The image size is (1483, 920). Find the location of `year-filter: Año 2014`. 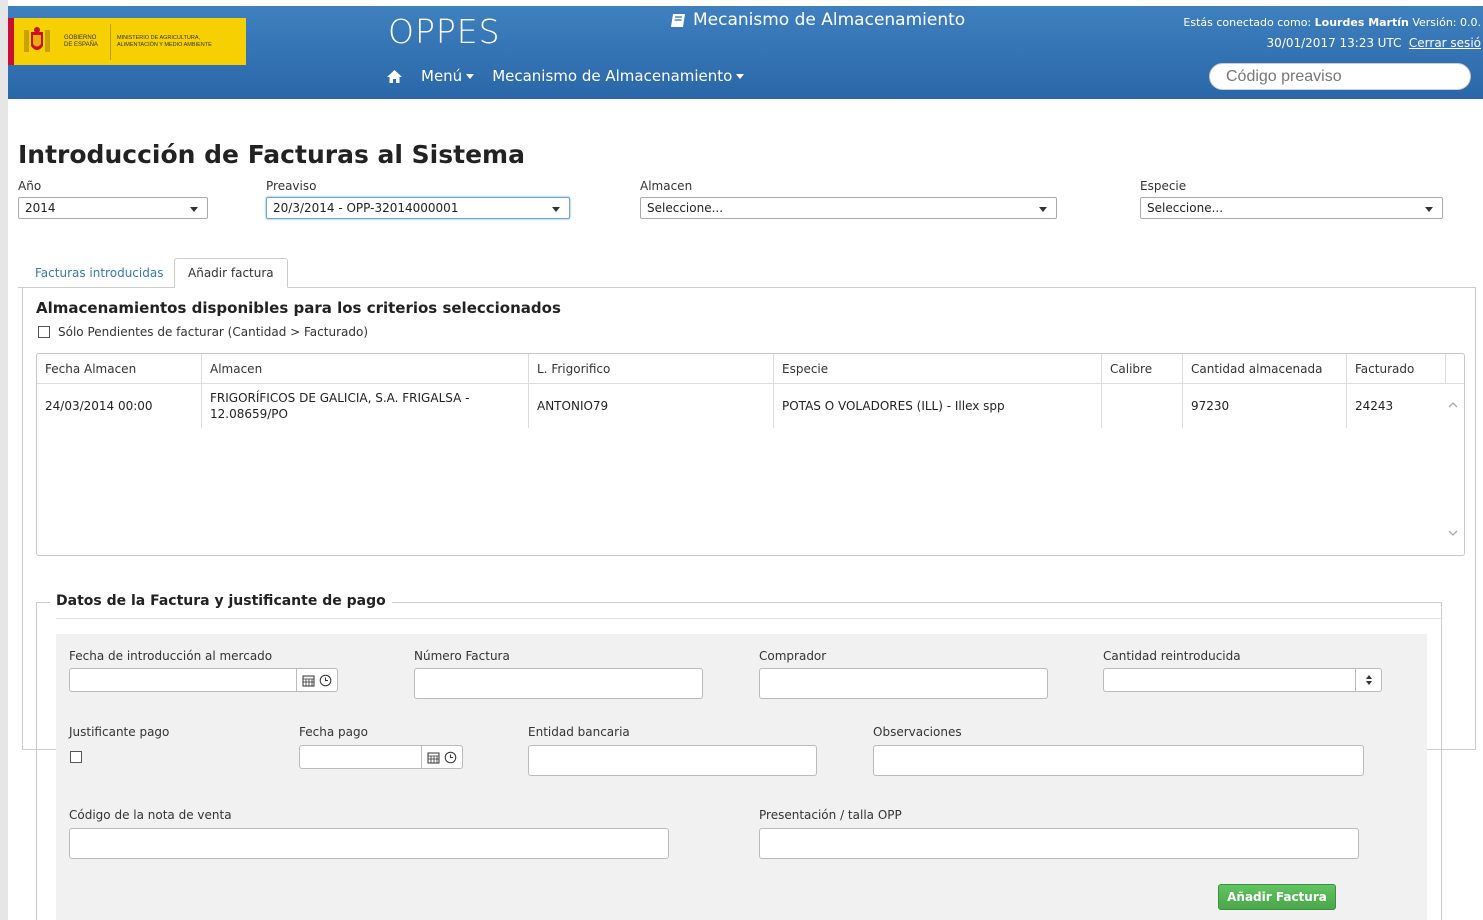

year-filter: Año 2014 is located at coordinates (113, 199).